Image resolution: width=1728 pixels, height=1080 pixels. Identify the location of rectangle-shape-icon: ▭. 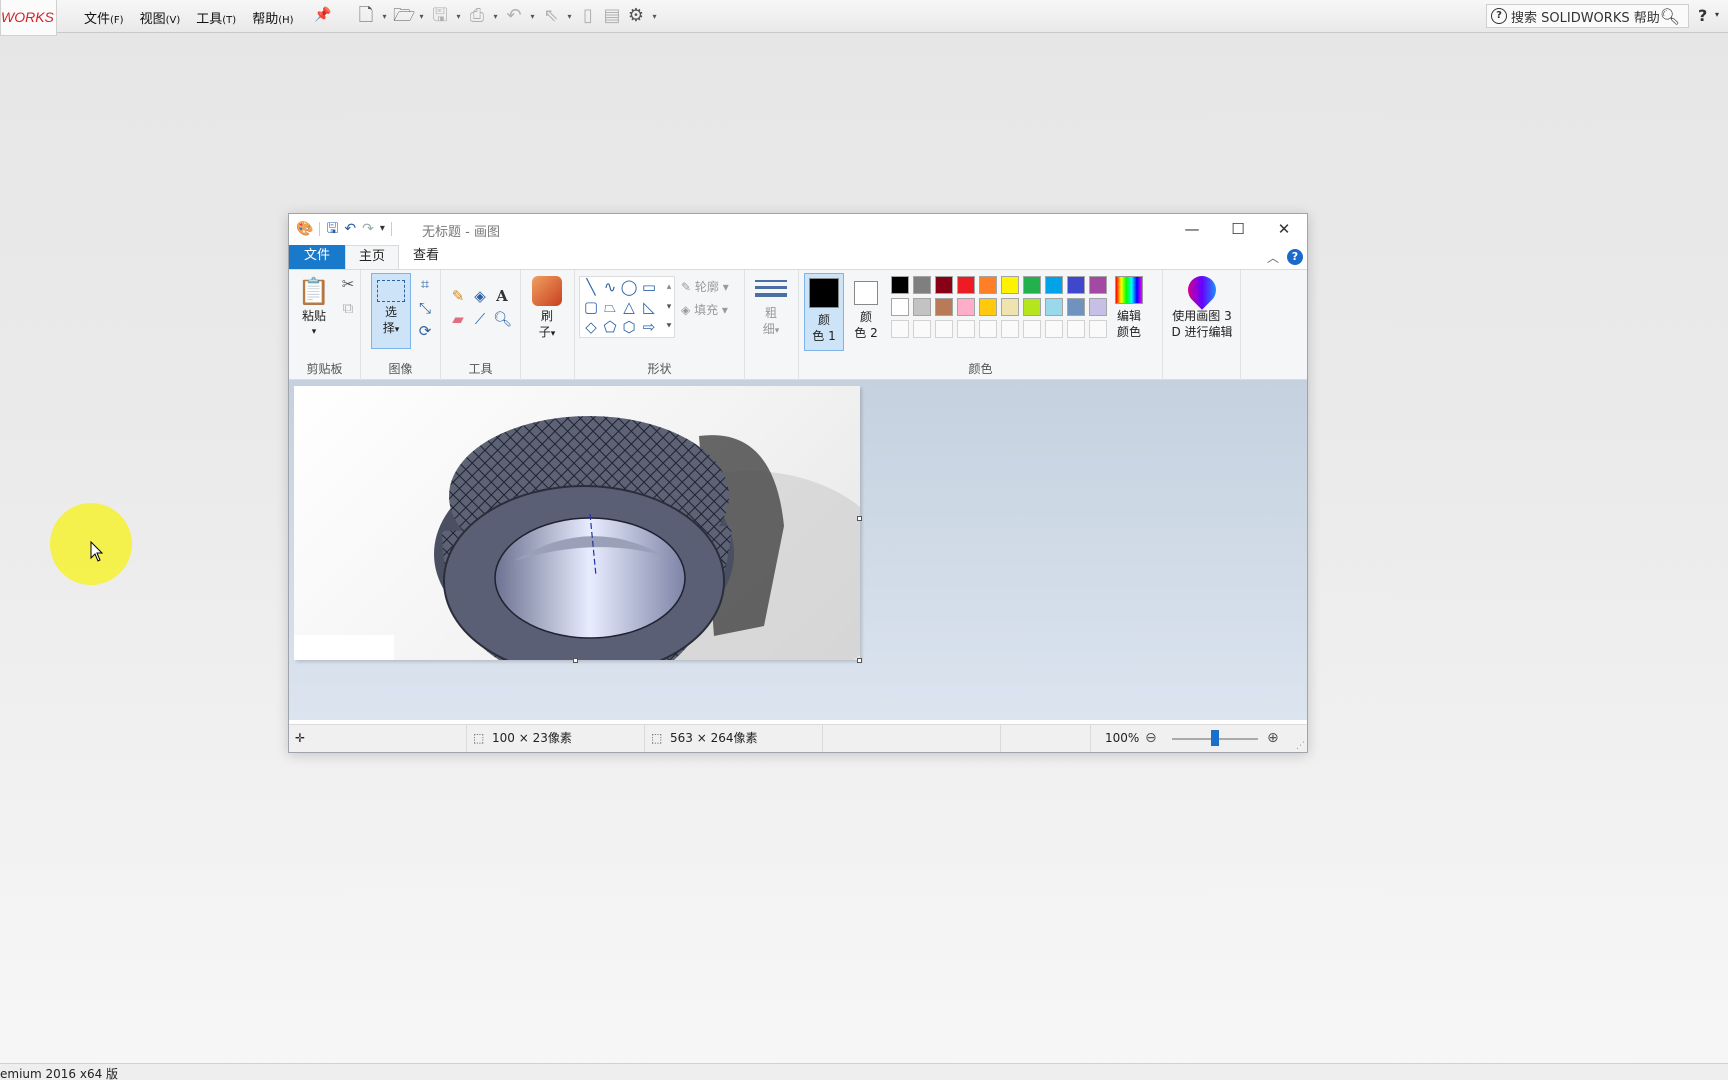
(649, 287).